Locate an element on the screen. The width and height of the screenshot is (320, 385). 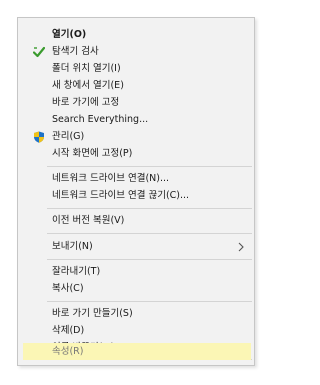
menu-item-open-new-window: 새 창에서 열기(E) is located at coordinates (136, 86).